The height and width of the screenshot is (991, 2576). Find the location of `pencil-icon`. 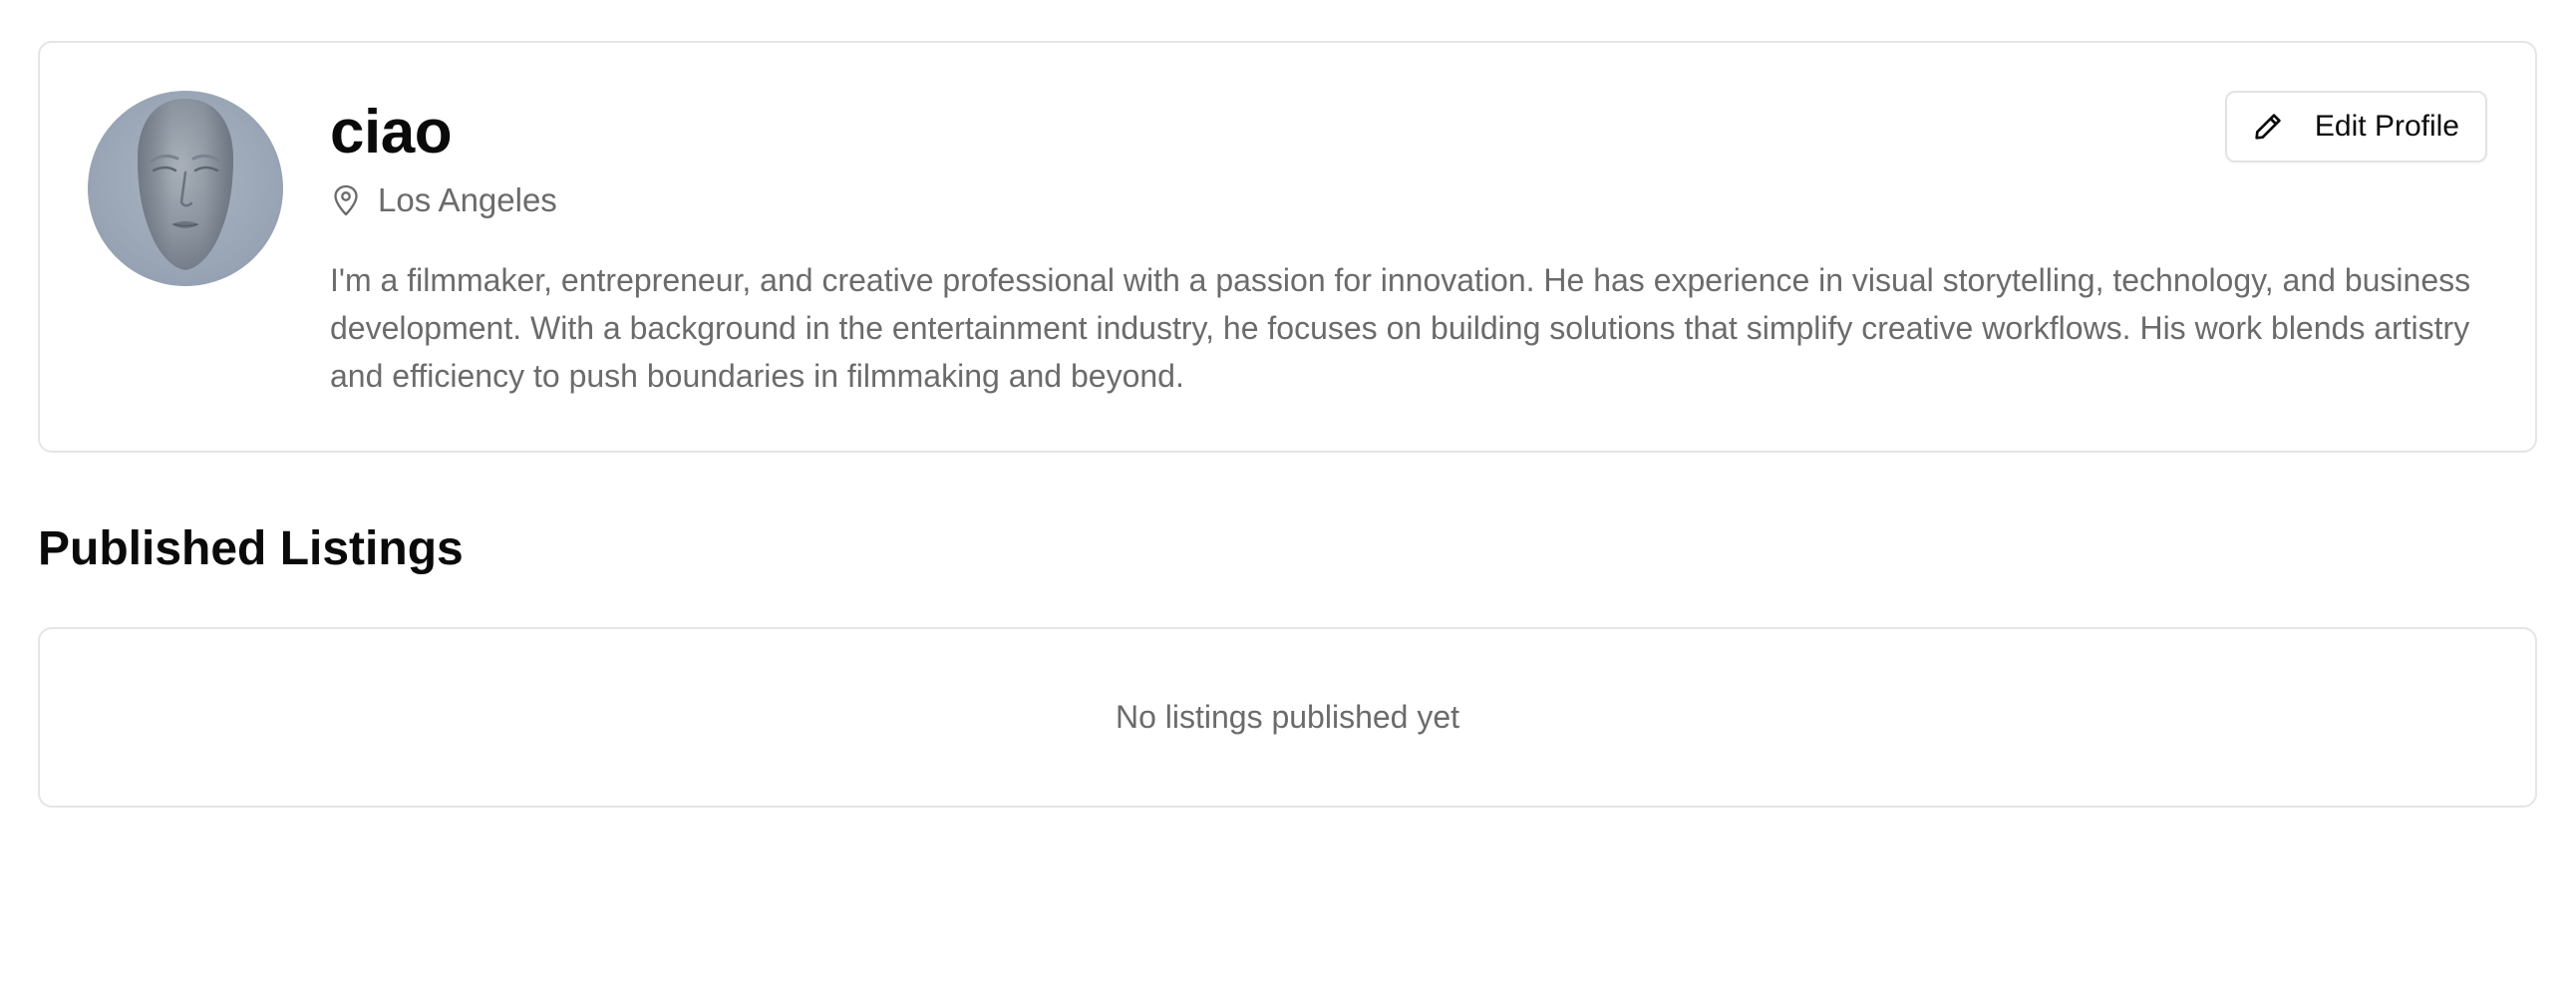

pencil-icon is located at coordinates (2268, 127).